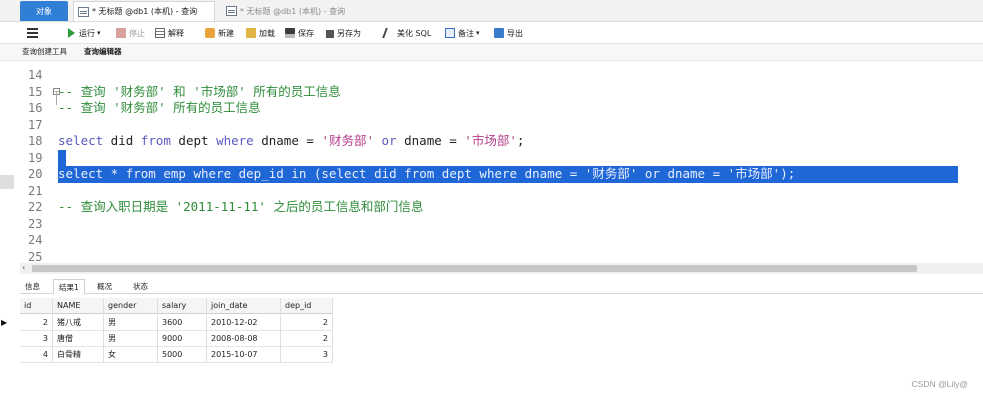  What do you see at coordinates (226, 33) in the screenshot?
I see `new-label: 新建` at bounding box center [226, 33].